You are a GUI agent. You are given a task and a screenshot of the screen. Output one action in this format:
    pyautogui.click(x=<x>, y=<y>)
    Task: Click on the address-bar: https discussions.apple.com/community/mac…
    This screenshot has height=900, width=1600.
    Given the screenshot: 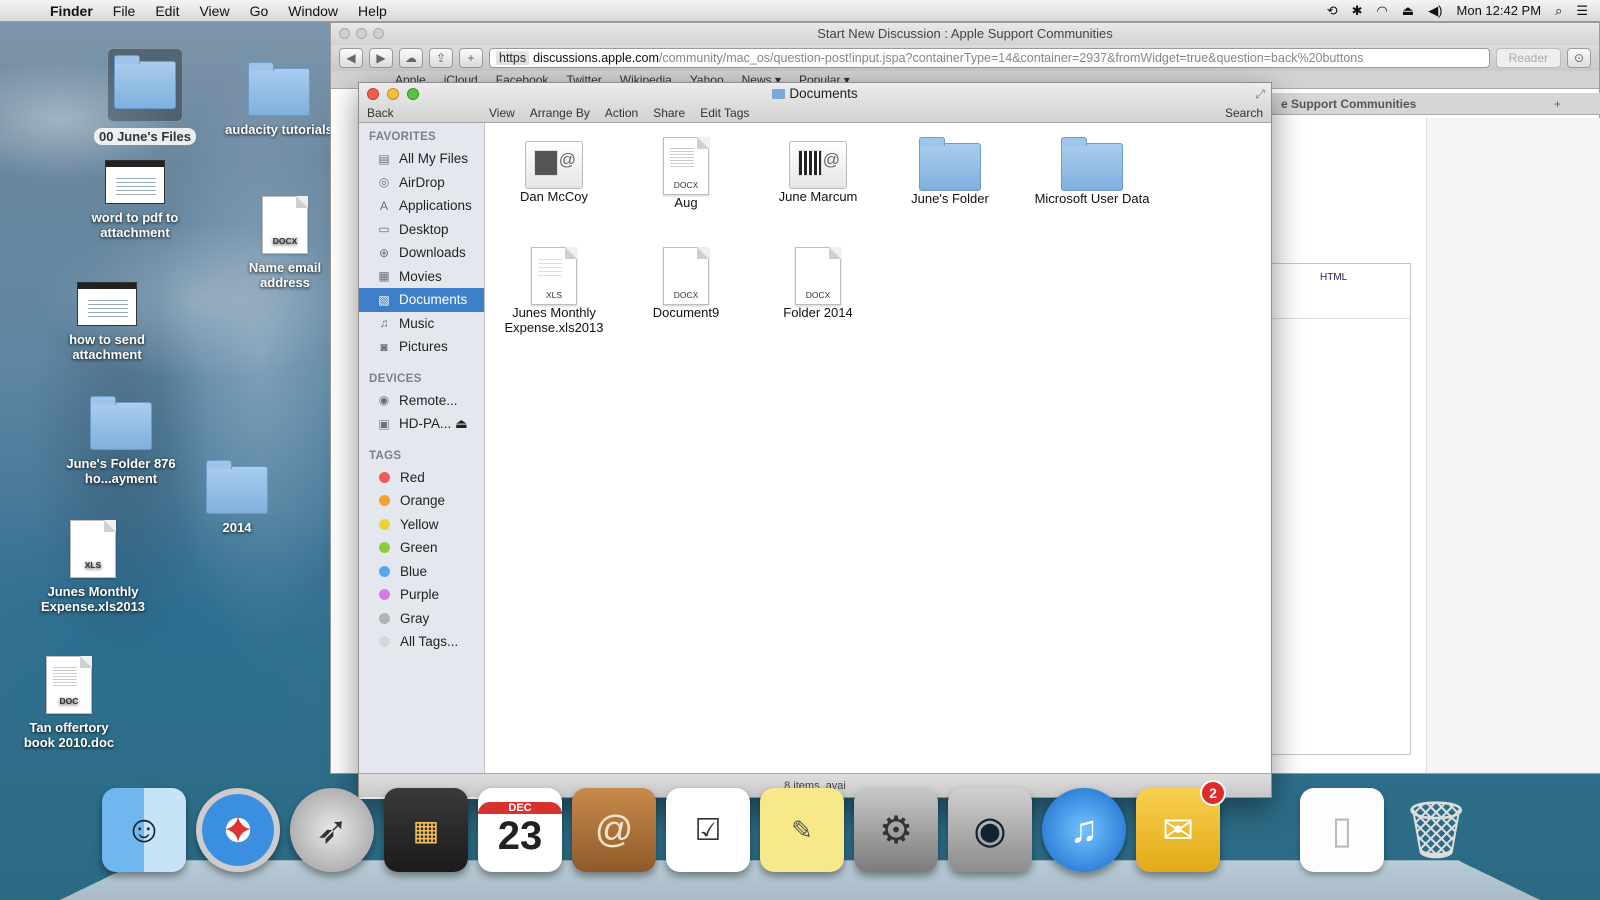 What is the action you would take?
    pyautogui.click(x=989, y=58)
    